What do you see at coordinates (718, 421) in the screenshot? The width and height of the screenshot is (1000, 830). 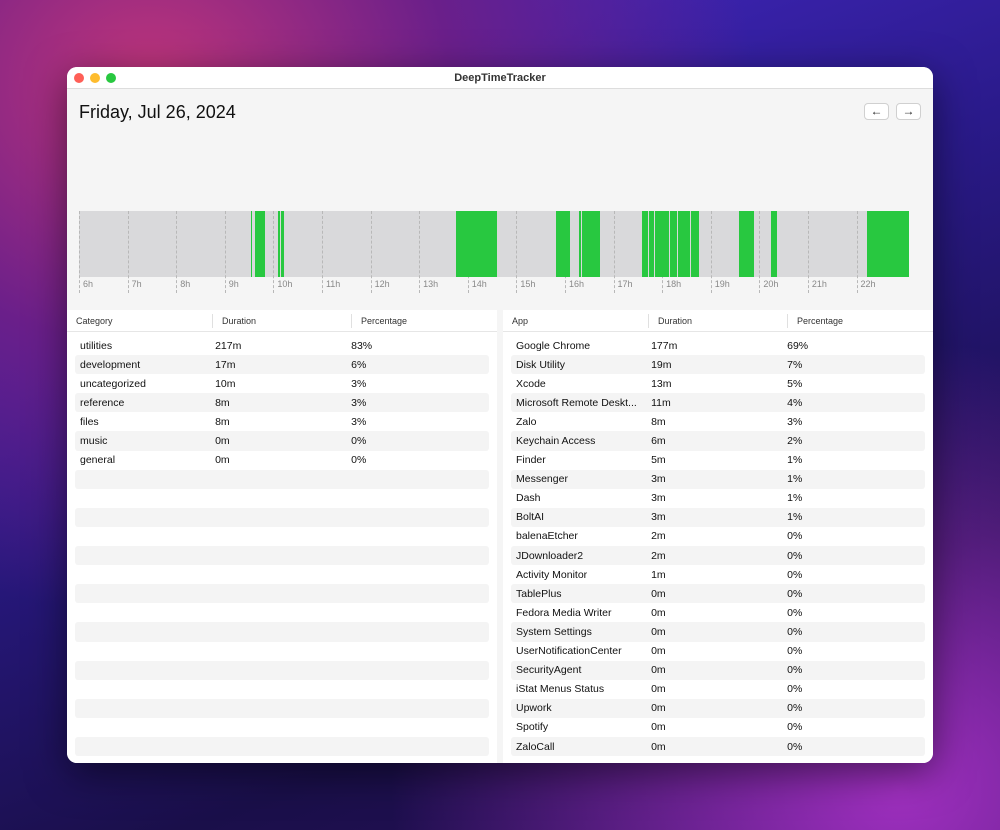 I see `table-row: Zalo 8m 3%` at bounding box center [718, 421].